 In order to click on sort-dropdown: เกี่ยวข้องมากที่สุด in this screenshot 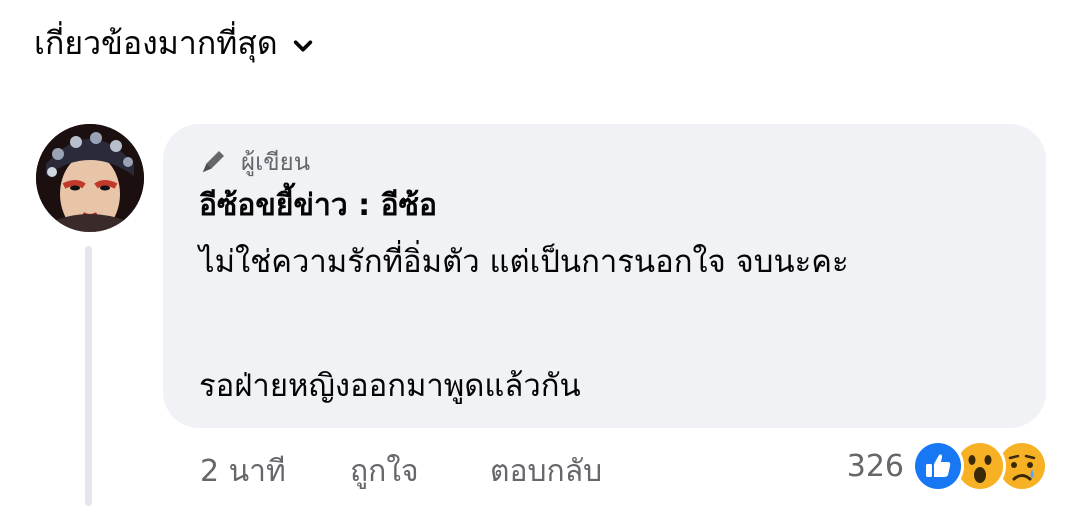, I will do `click(174, 43)`.